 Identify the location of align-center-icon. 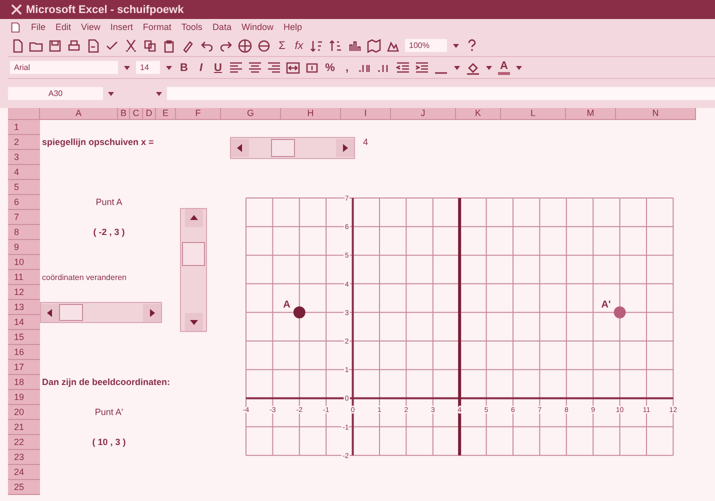
(255, 67).